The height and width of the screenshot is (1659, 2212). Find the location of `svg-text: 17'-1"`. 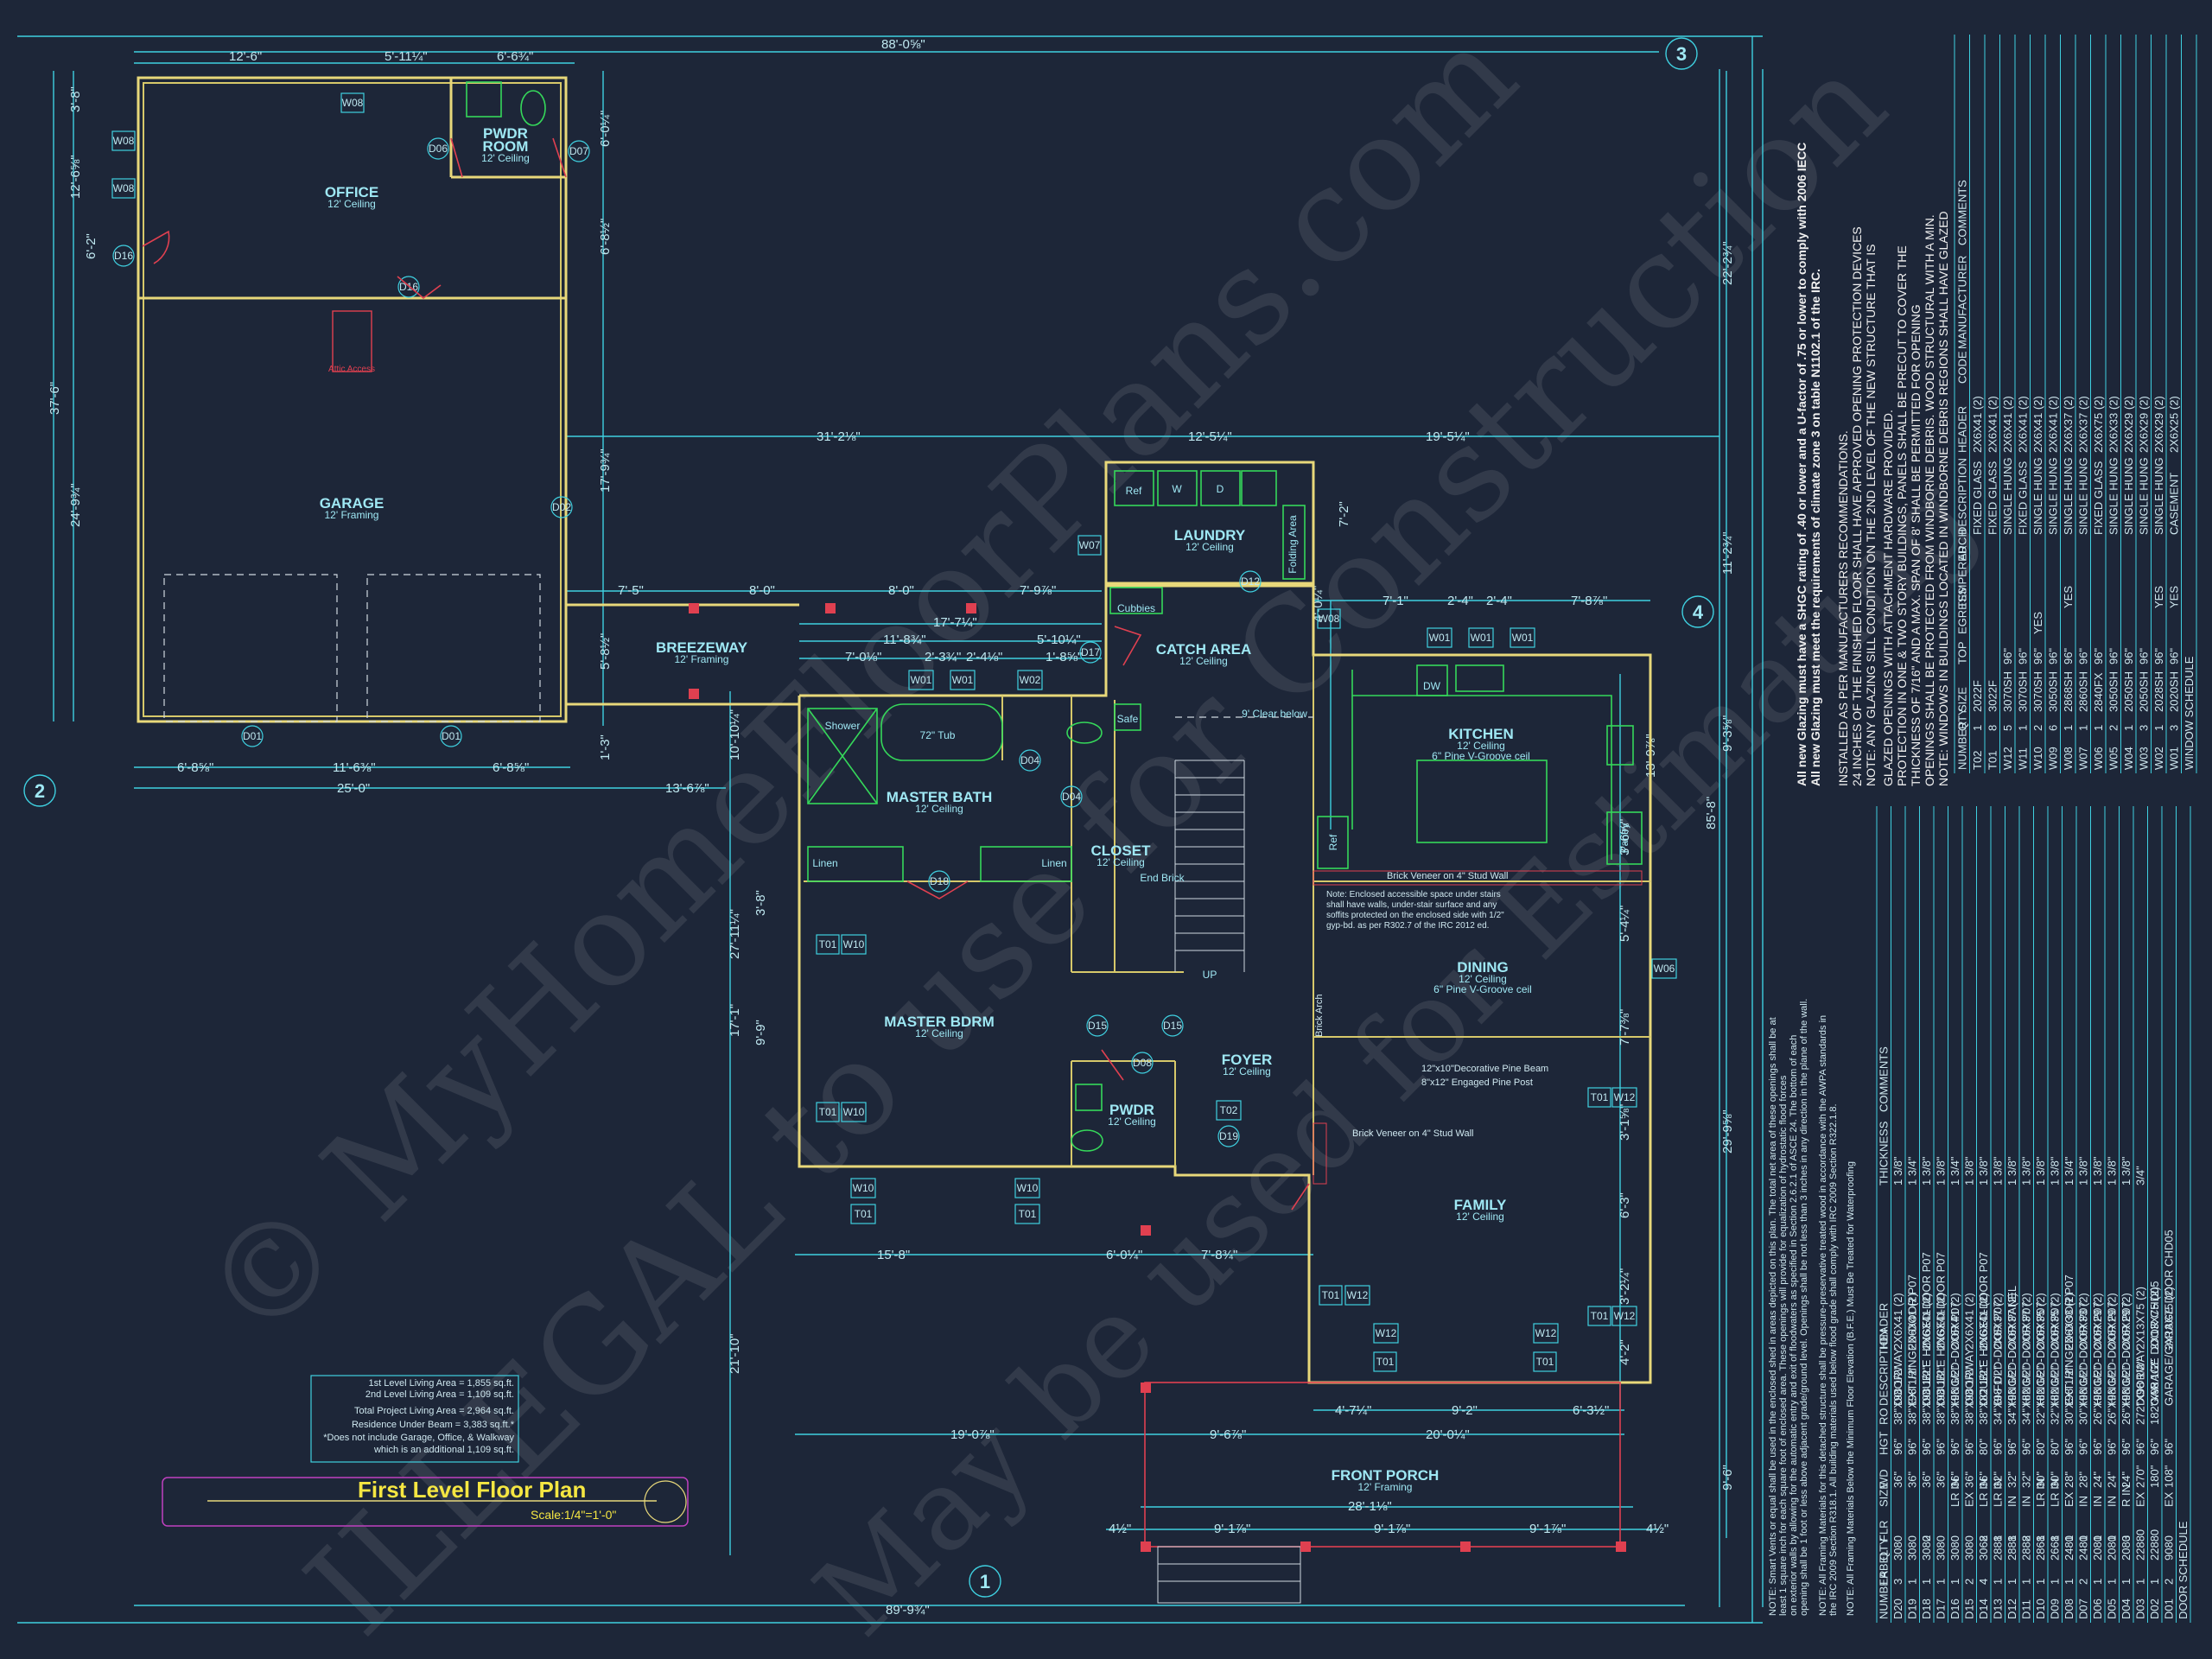

svg-text: 17'-1" is located at coordinates (735, 1021).